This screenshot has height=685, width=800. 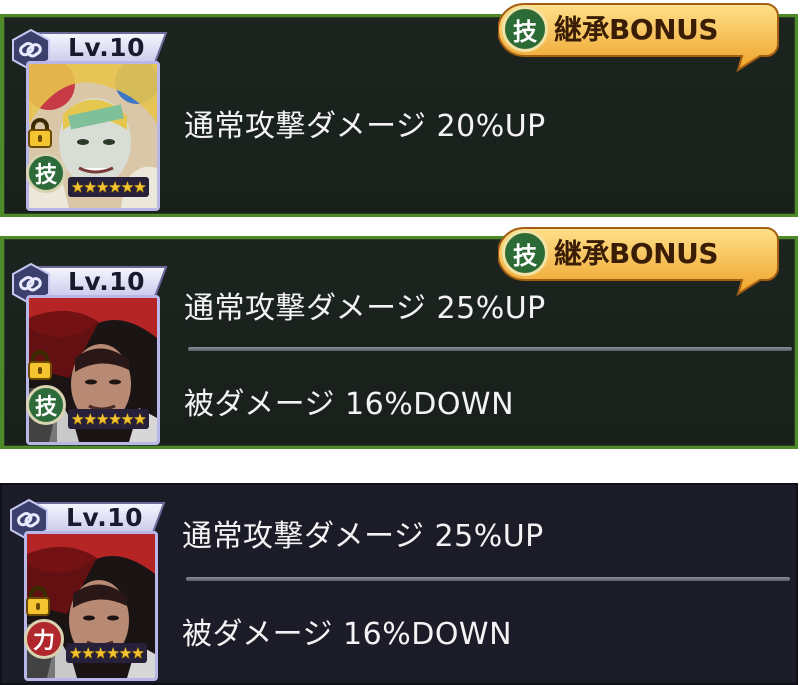 What do you see at coordinates (44, 639) in the screenshot?
I see `power-type-badge: 力` at bounding box center [44, 639].